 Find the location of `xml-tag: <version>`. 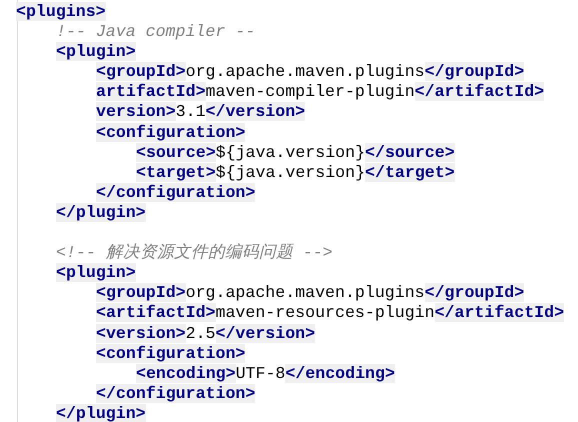

xml-tag: <version> is located at coordinates (141, 333).